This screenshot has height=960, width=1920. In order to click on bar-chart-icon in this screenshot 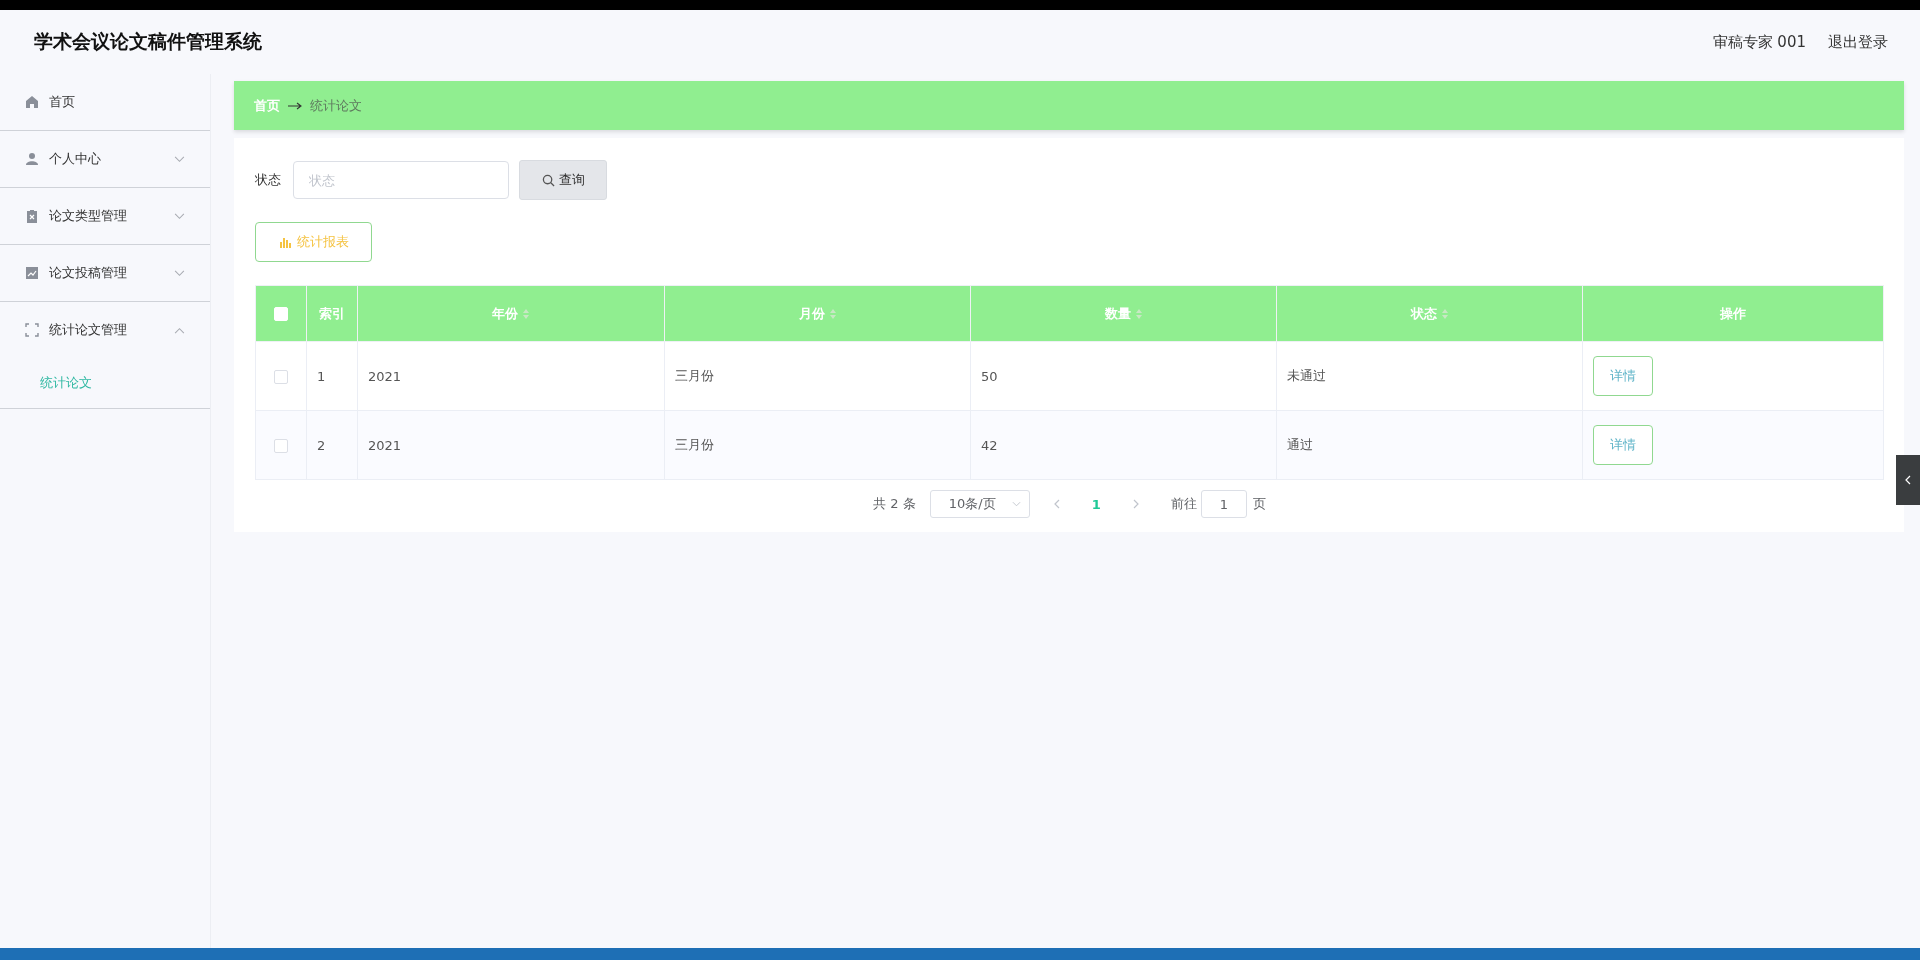, I will do `click(284, 242)`.